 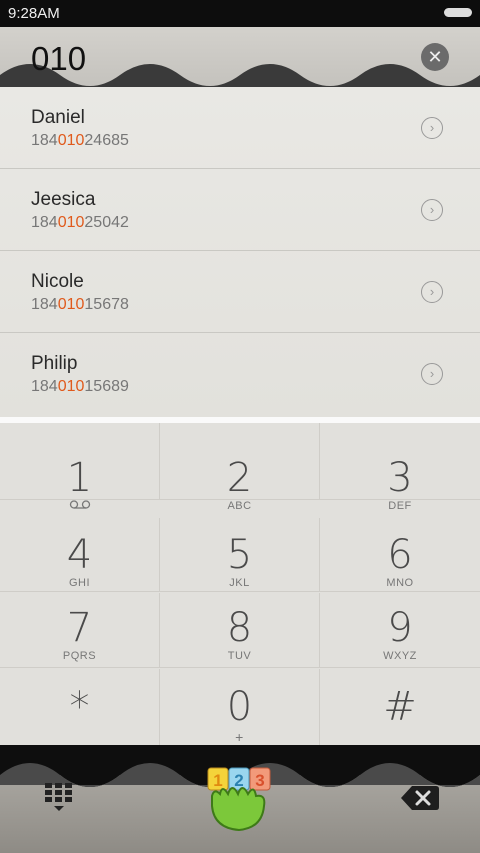 What do you see at coordinates (57, 281) in the screenshot?
I see `contact-name: Nicole` at bounding box center [57, 281].